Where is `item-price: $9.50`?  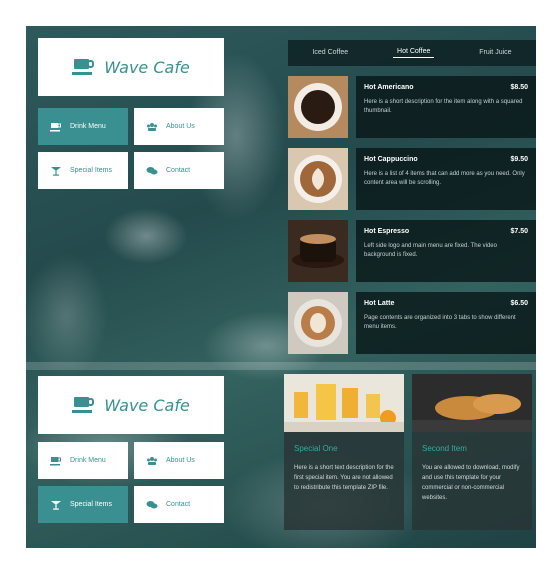
item-price: $9.50 is located at coordinates (519, 159).